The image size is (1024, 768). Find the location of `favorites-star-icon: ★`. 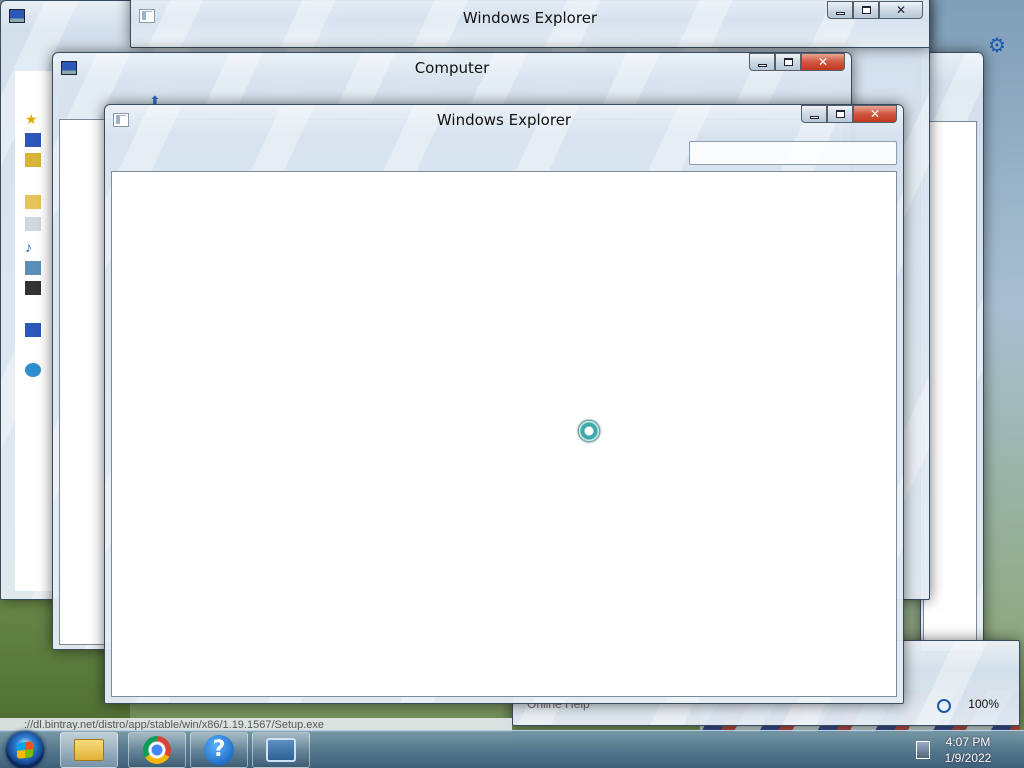

favorites-star-icon: ★ is located at coordinates (33, 119).